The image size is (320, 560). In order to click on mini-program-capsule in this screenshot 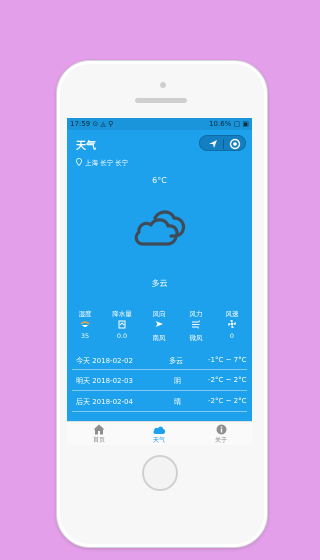, I will do `click(222, 143)`.